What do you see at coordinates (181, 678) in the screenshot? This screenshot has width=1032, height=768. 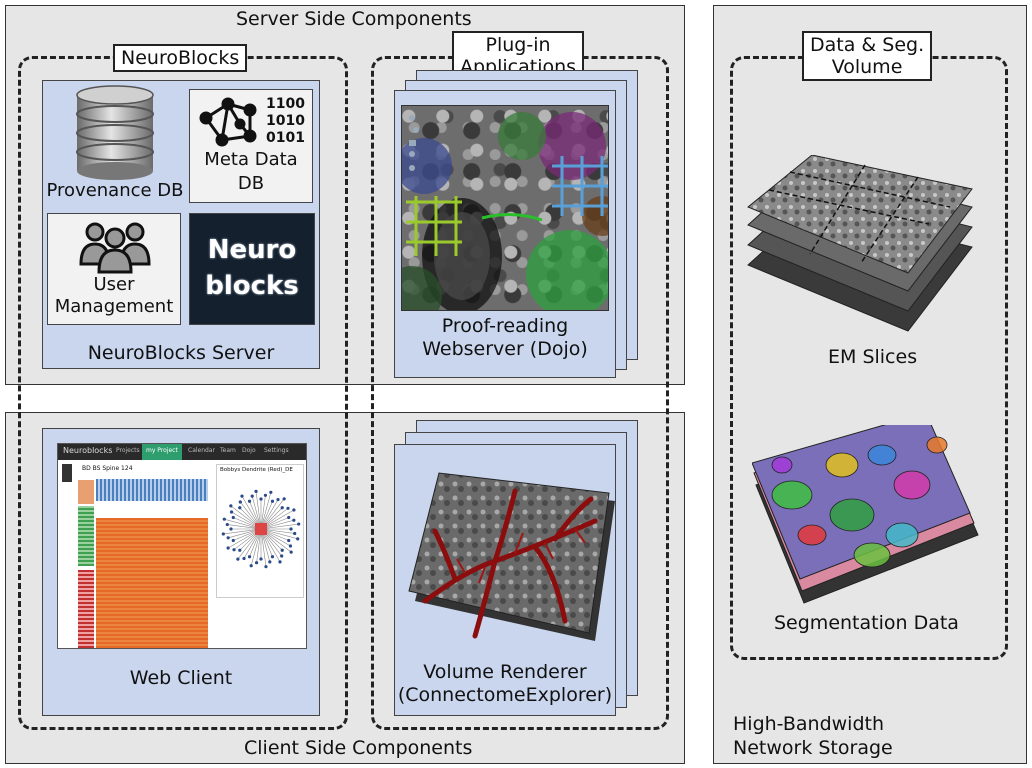 I see `web-client-caption: Web Client` at bounding box center [181, 678].